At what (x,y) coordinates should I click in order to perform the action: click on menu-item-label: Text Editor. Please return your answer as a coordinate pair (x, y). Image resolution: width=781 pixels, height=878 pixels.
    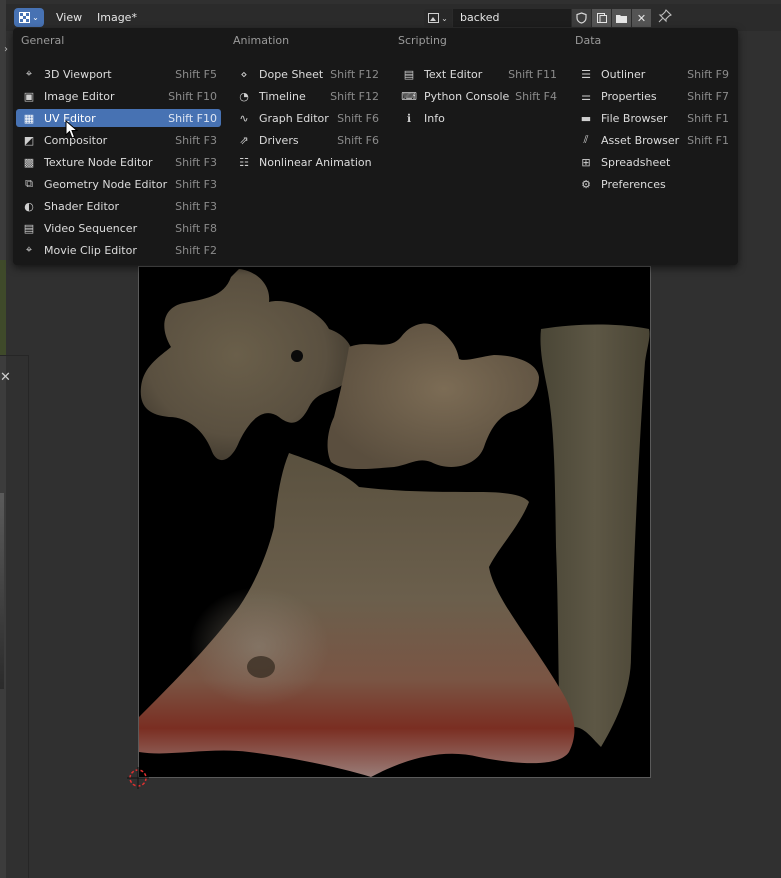
    Looking at the image, I should click on (453, 74).